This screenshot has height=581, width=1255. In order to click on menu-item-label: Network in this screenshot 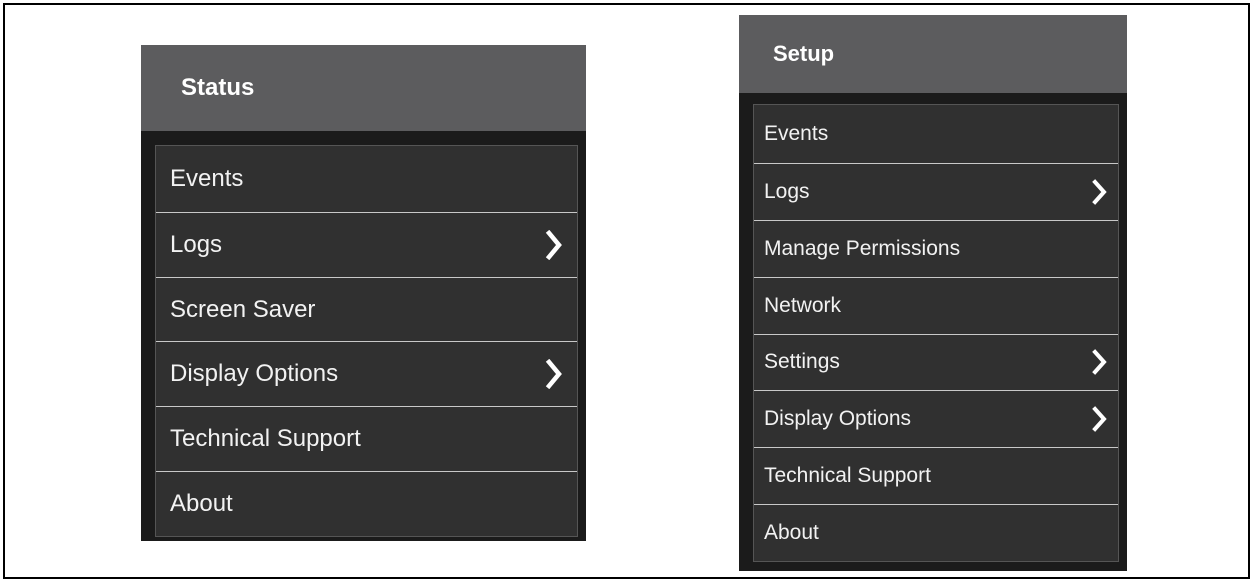, I will do `click(803, 305)`.